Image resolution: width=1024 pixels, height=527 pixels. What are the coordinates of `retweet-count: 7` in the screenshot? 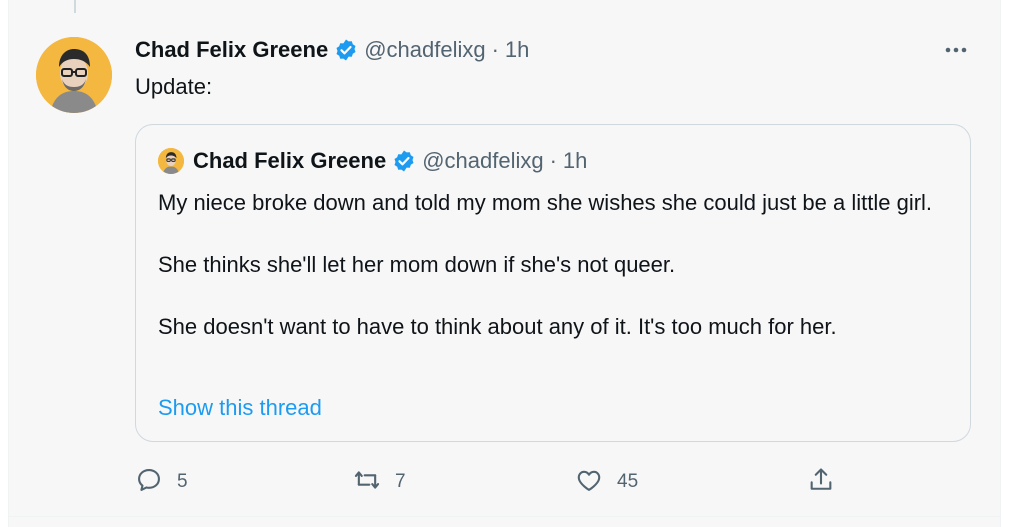 It's located at (400, 481).